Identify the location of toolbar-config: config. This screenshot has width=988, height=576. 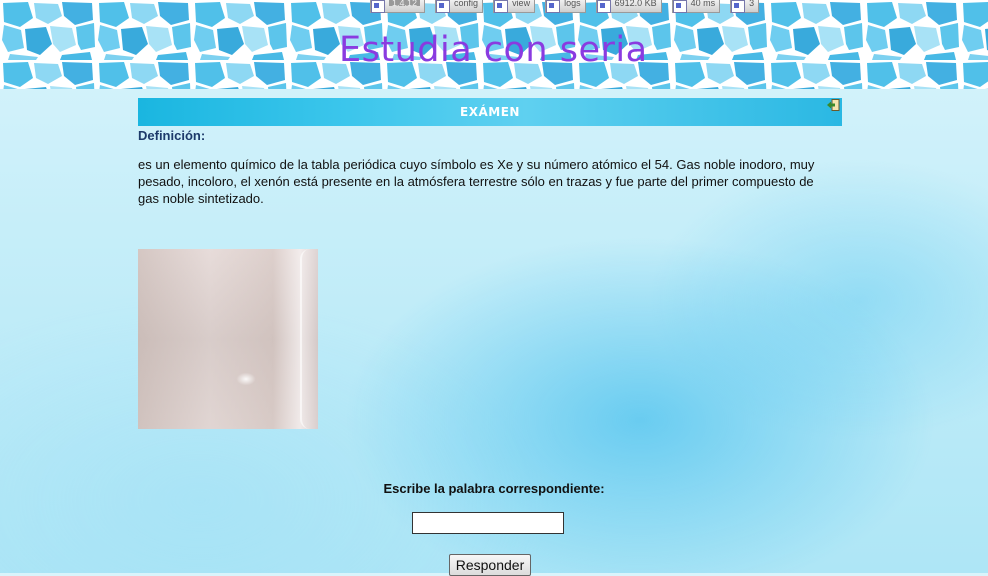
(459, 6).